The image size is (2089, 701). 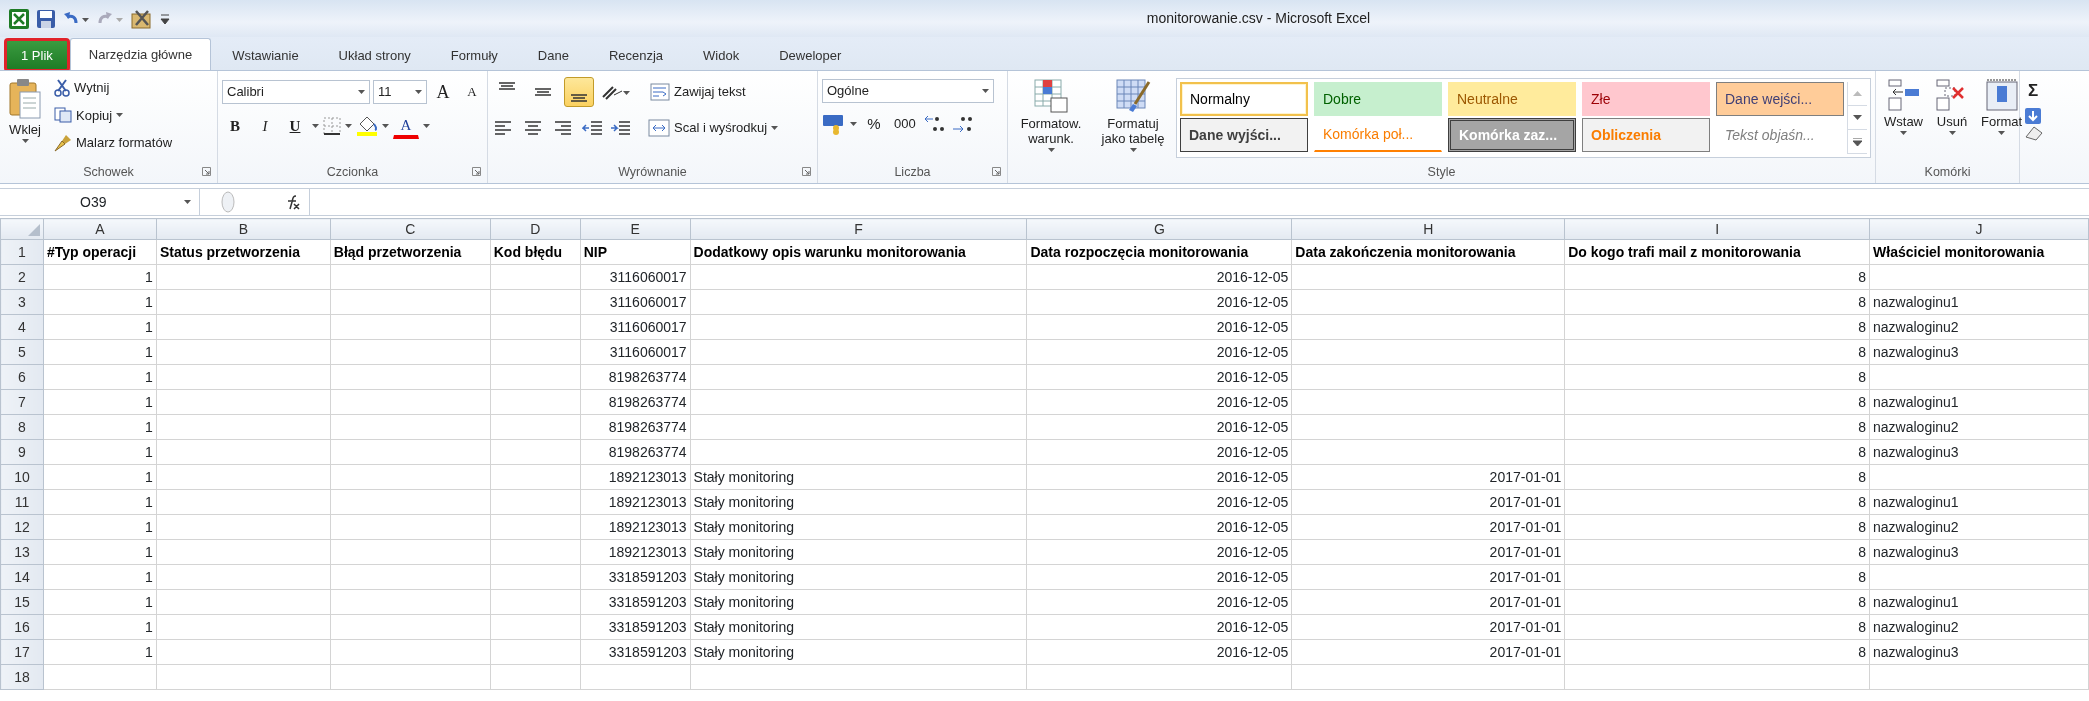 I want to click on borders-icon, so click(x=332, y=126).